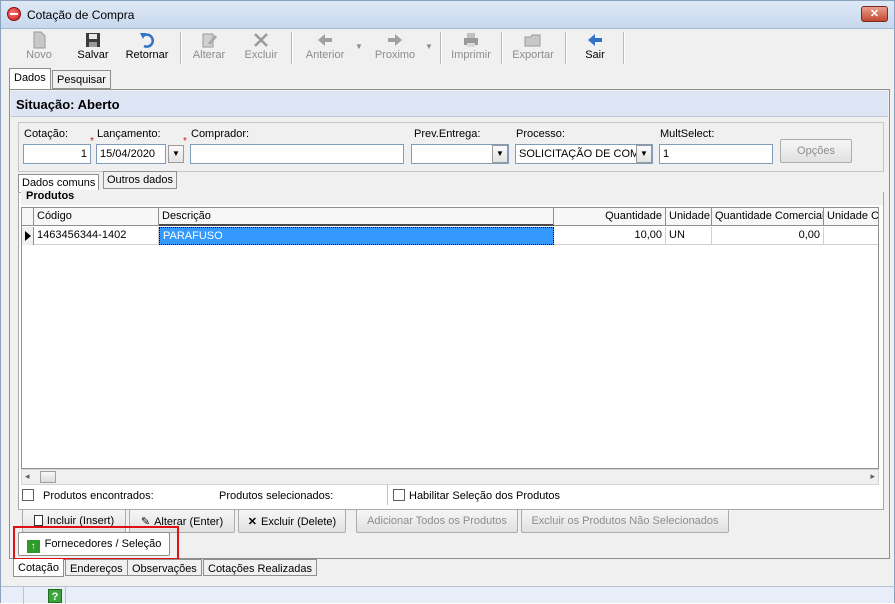 The image size is (895, 604). I want to click on situacao-header: Situação: Aberto, so click(449, 104).